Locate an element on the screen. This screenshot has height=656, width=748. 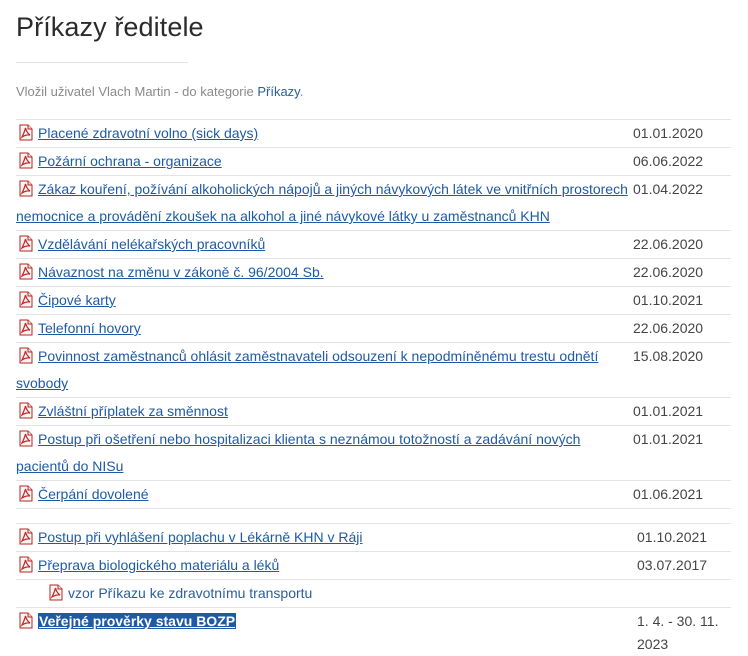
document-link-selected: Veřejné prověrky stavu BOZP is located at coordinates (137, 621).